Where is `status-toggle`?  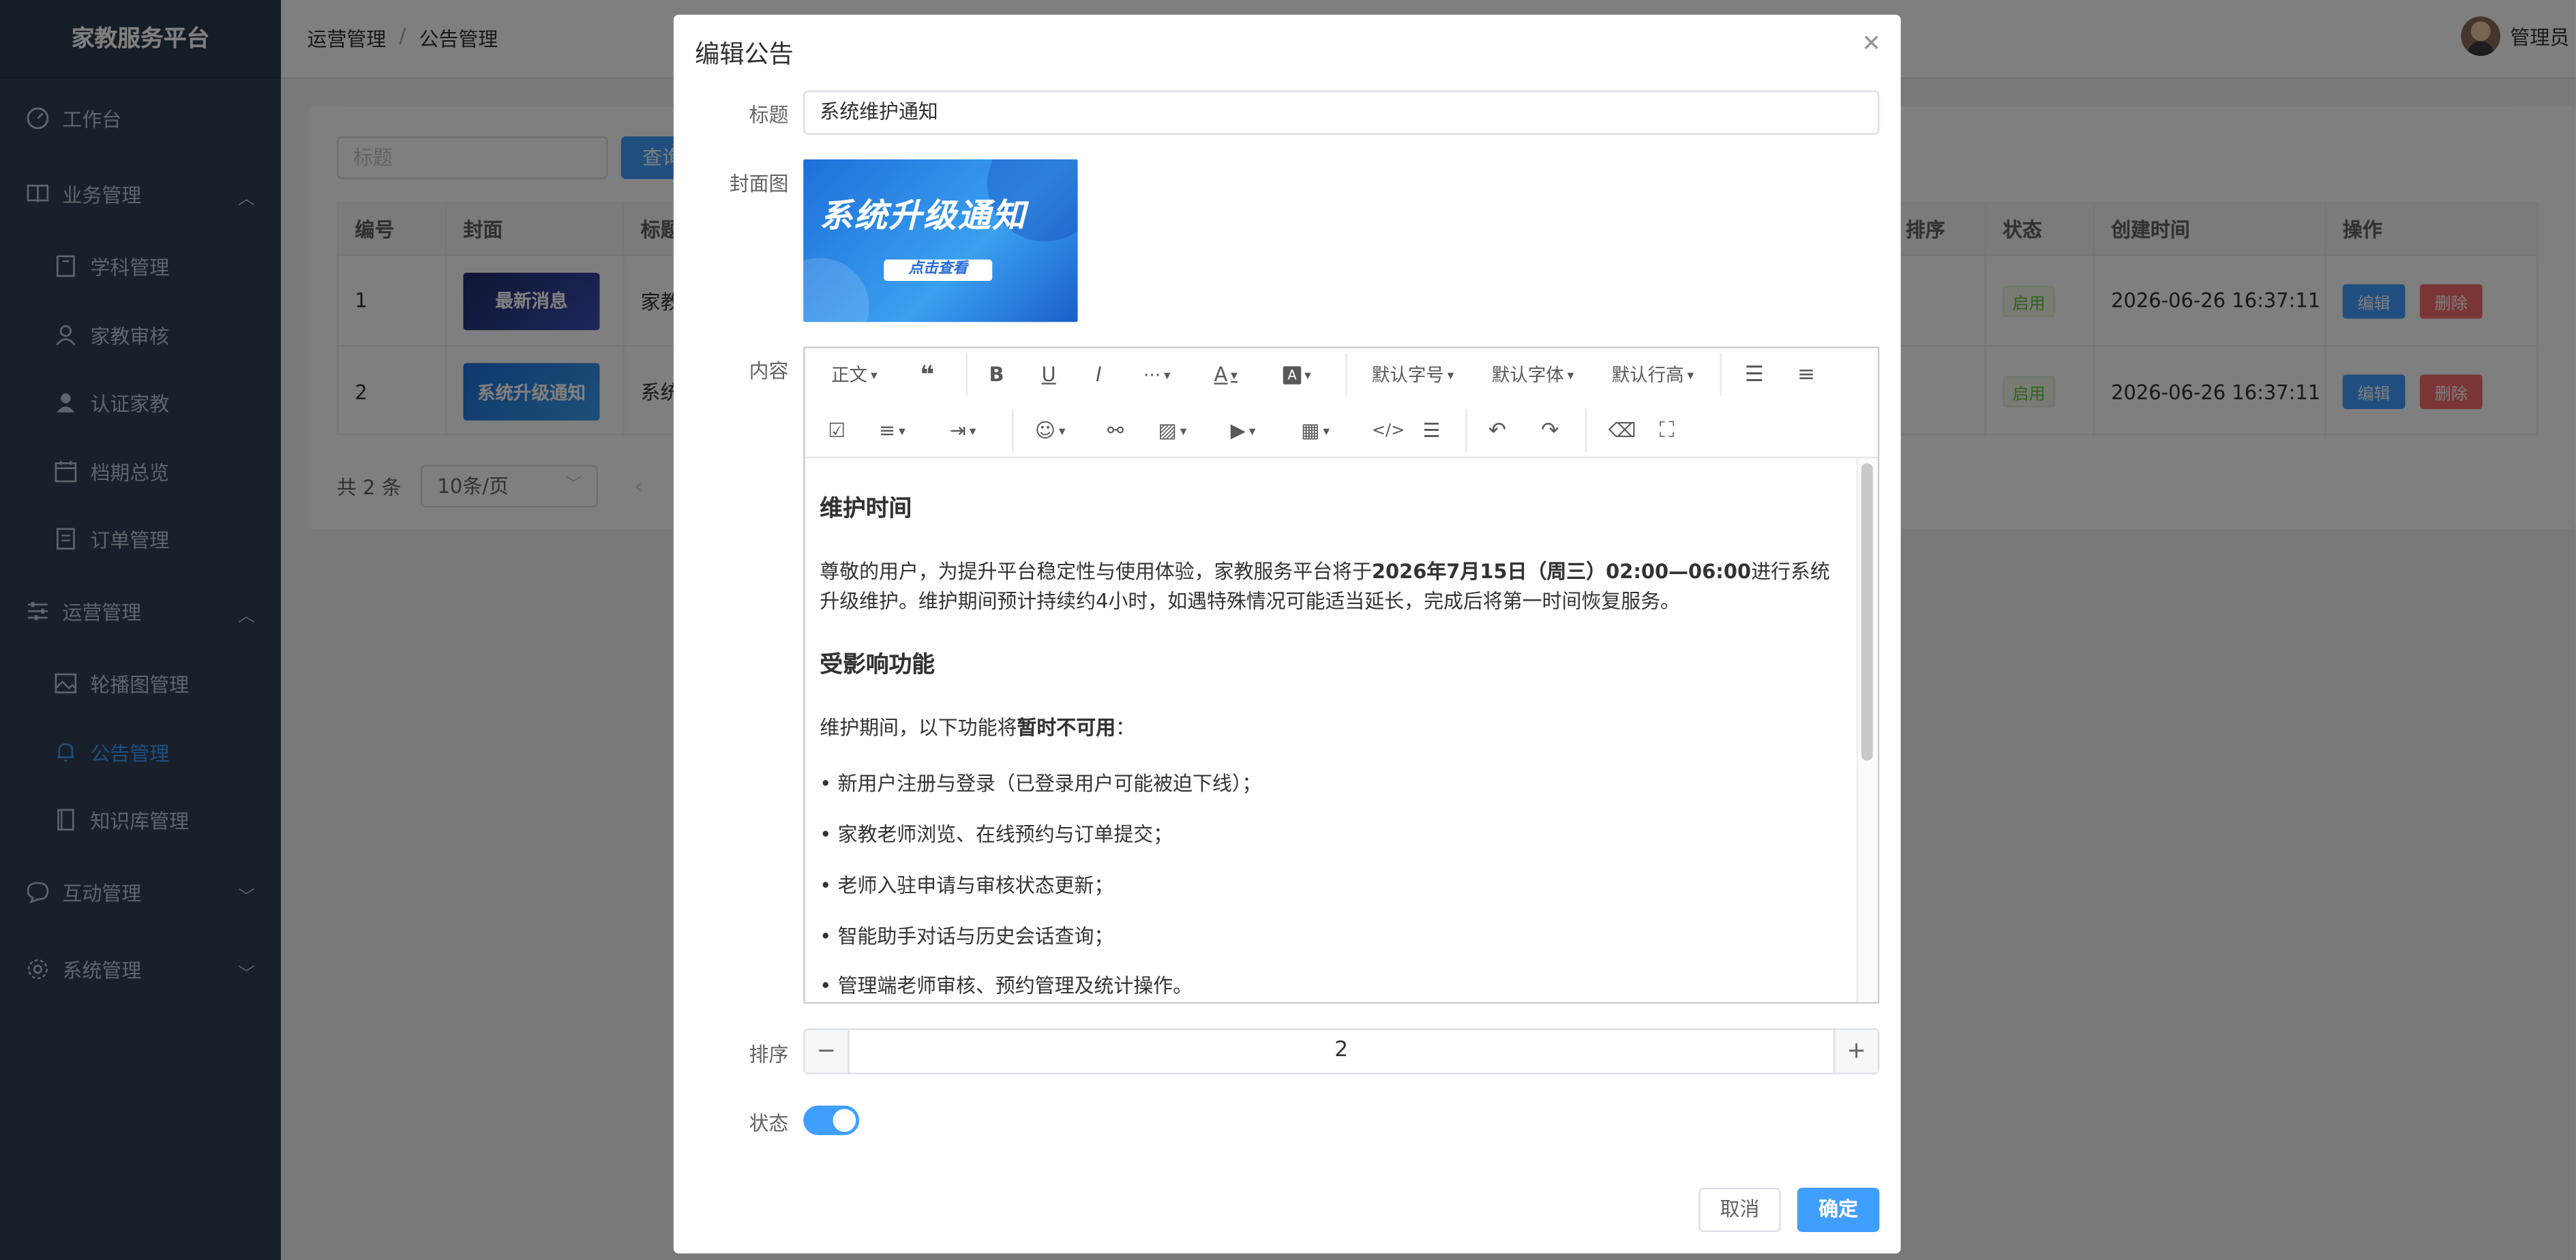 status-toggle is located at coordinates (831, 1120).